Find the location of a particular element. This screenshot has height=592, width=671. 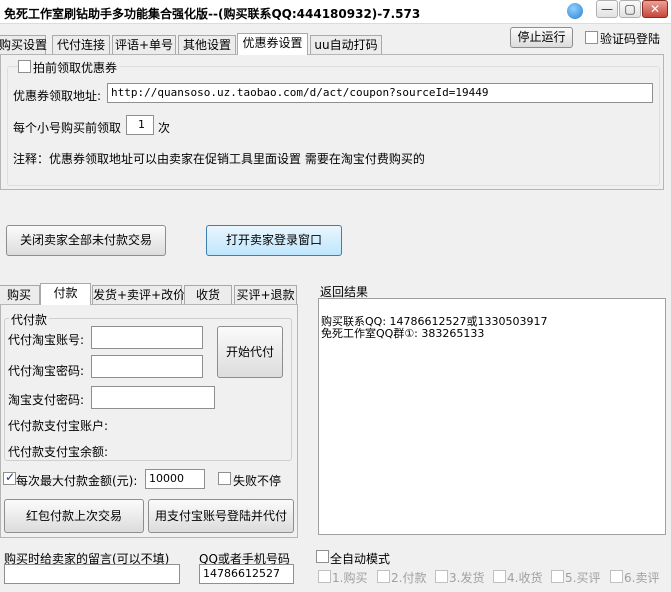

tab-review-refund: 买评+退款 is located at coordinates (265, 295).